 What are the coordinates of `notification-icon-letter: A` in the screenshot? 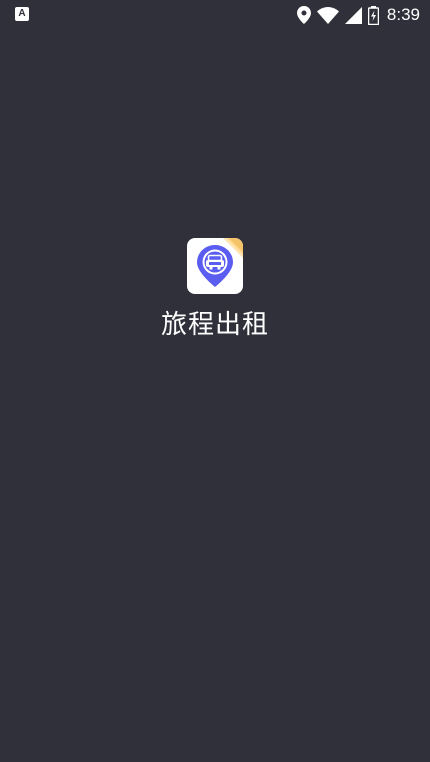 It's located at (22, 13).